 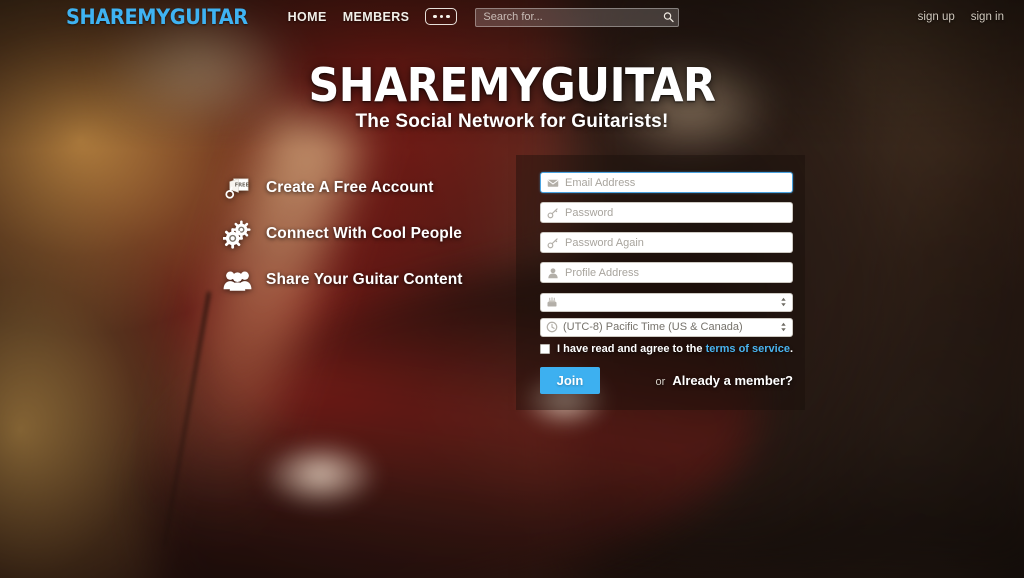 I want to click on group-of-people-icon, so click(x=237, y=280).